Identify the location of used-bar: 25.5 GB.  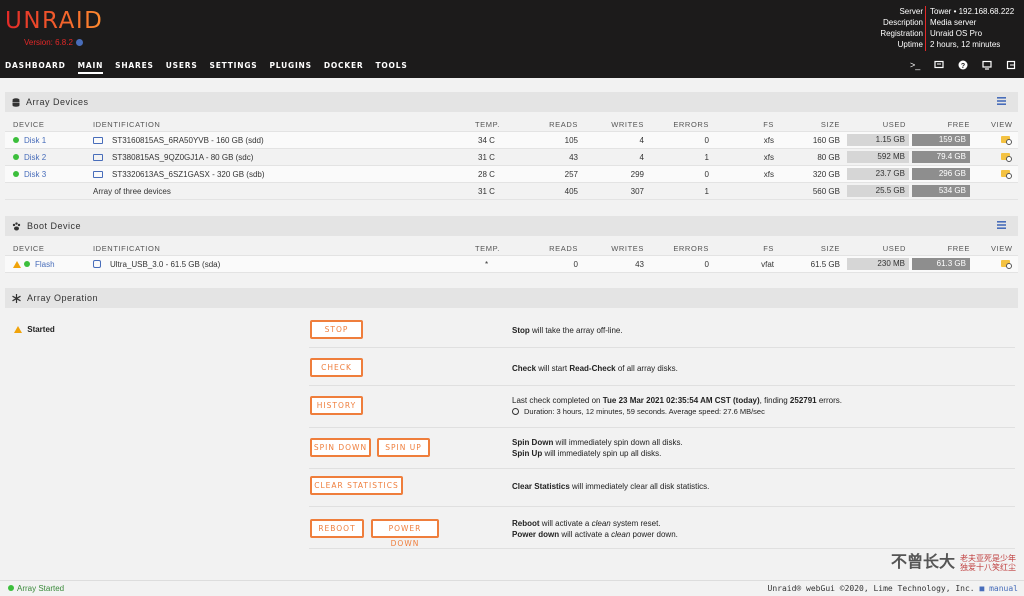
(878, 191).